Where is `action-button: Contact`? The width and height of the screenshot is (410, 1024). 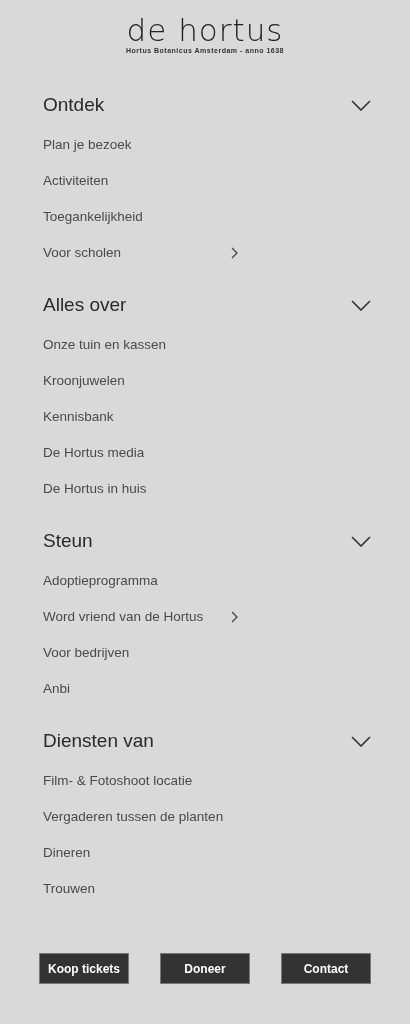 action-button: Contact is located at coordinates (326, 968).